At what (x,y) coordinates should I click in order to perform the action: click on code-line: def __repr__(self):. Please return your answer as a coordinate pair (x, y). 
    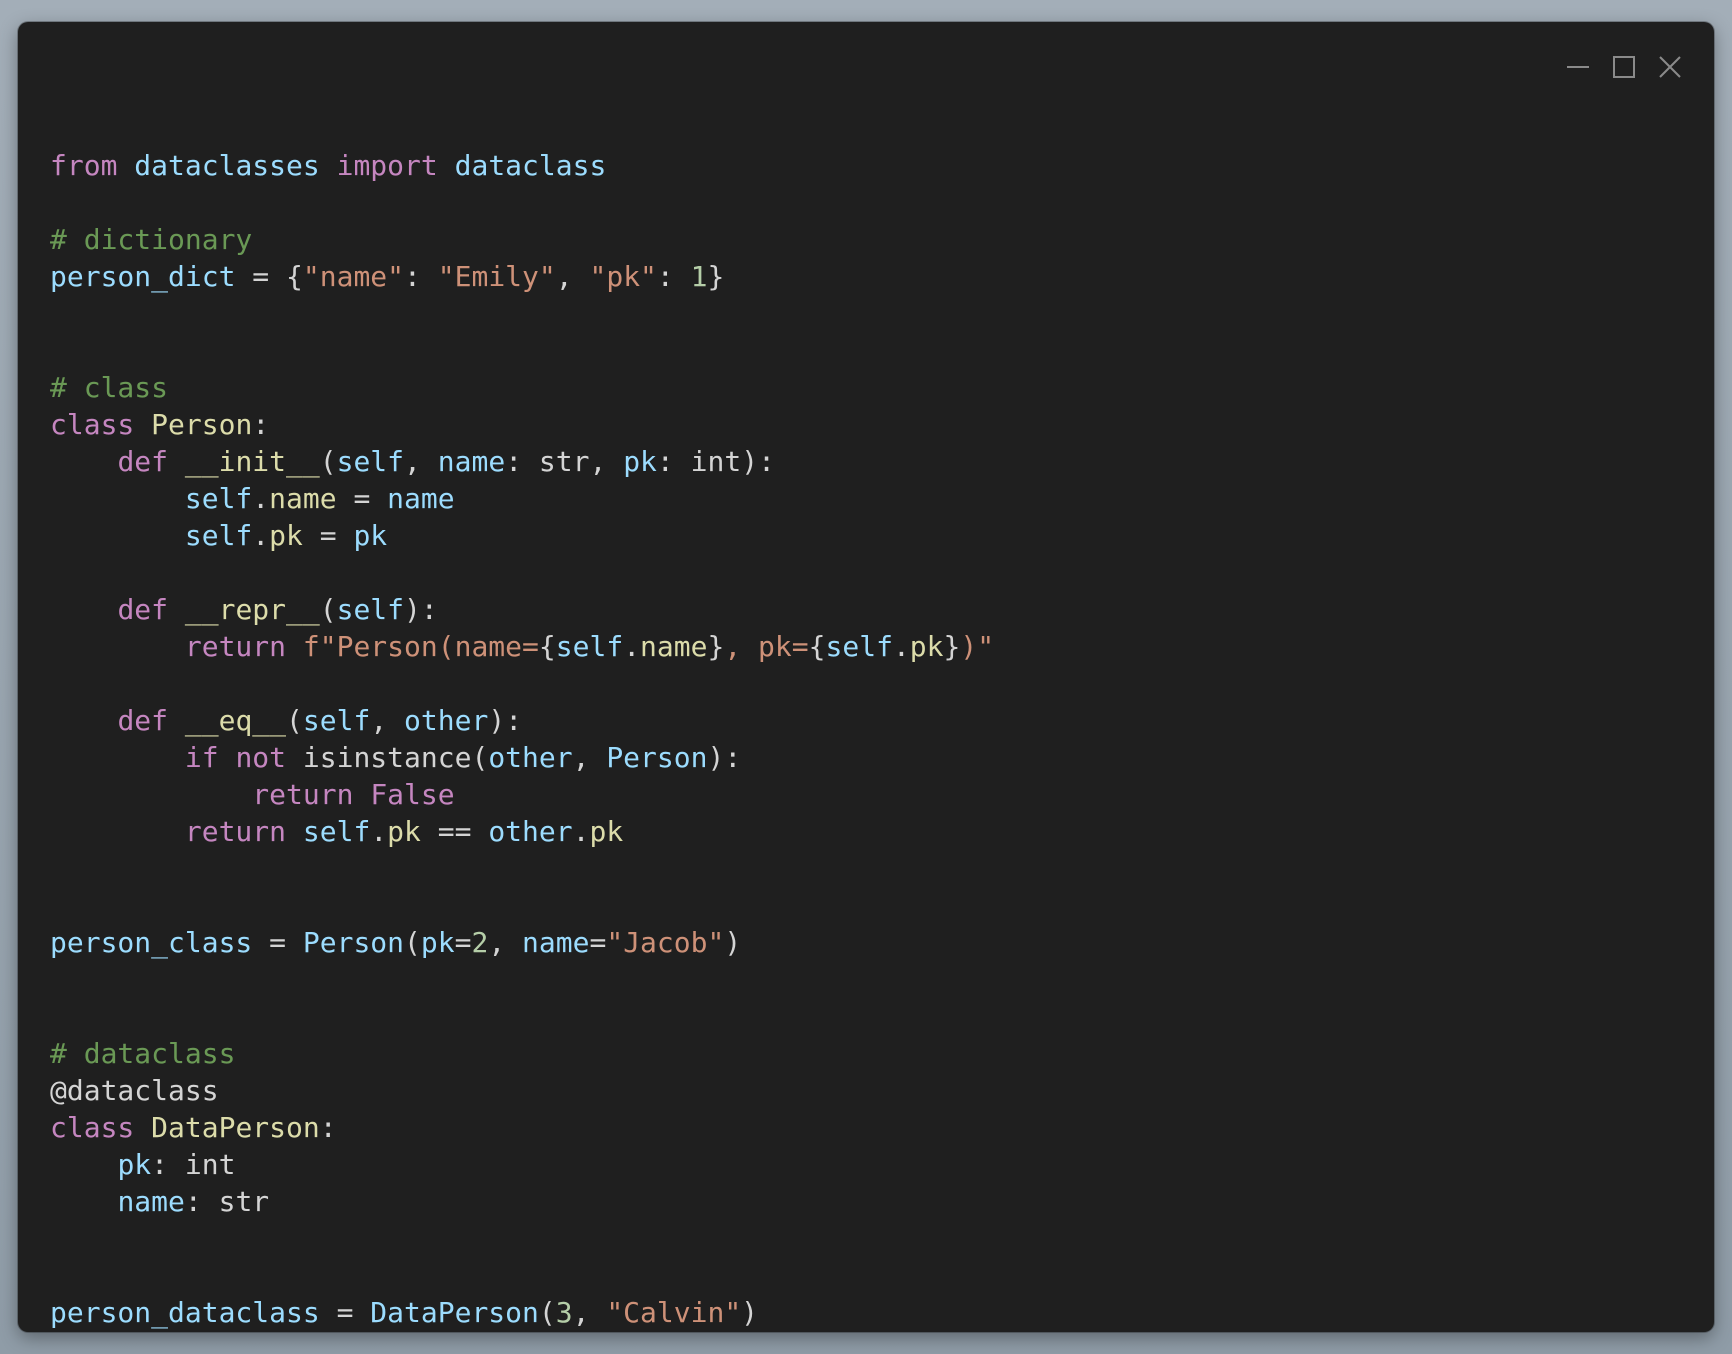
    Looking at the image, I should click on (522, 609).